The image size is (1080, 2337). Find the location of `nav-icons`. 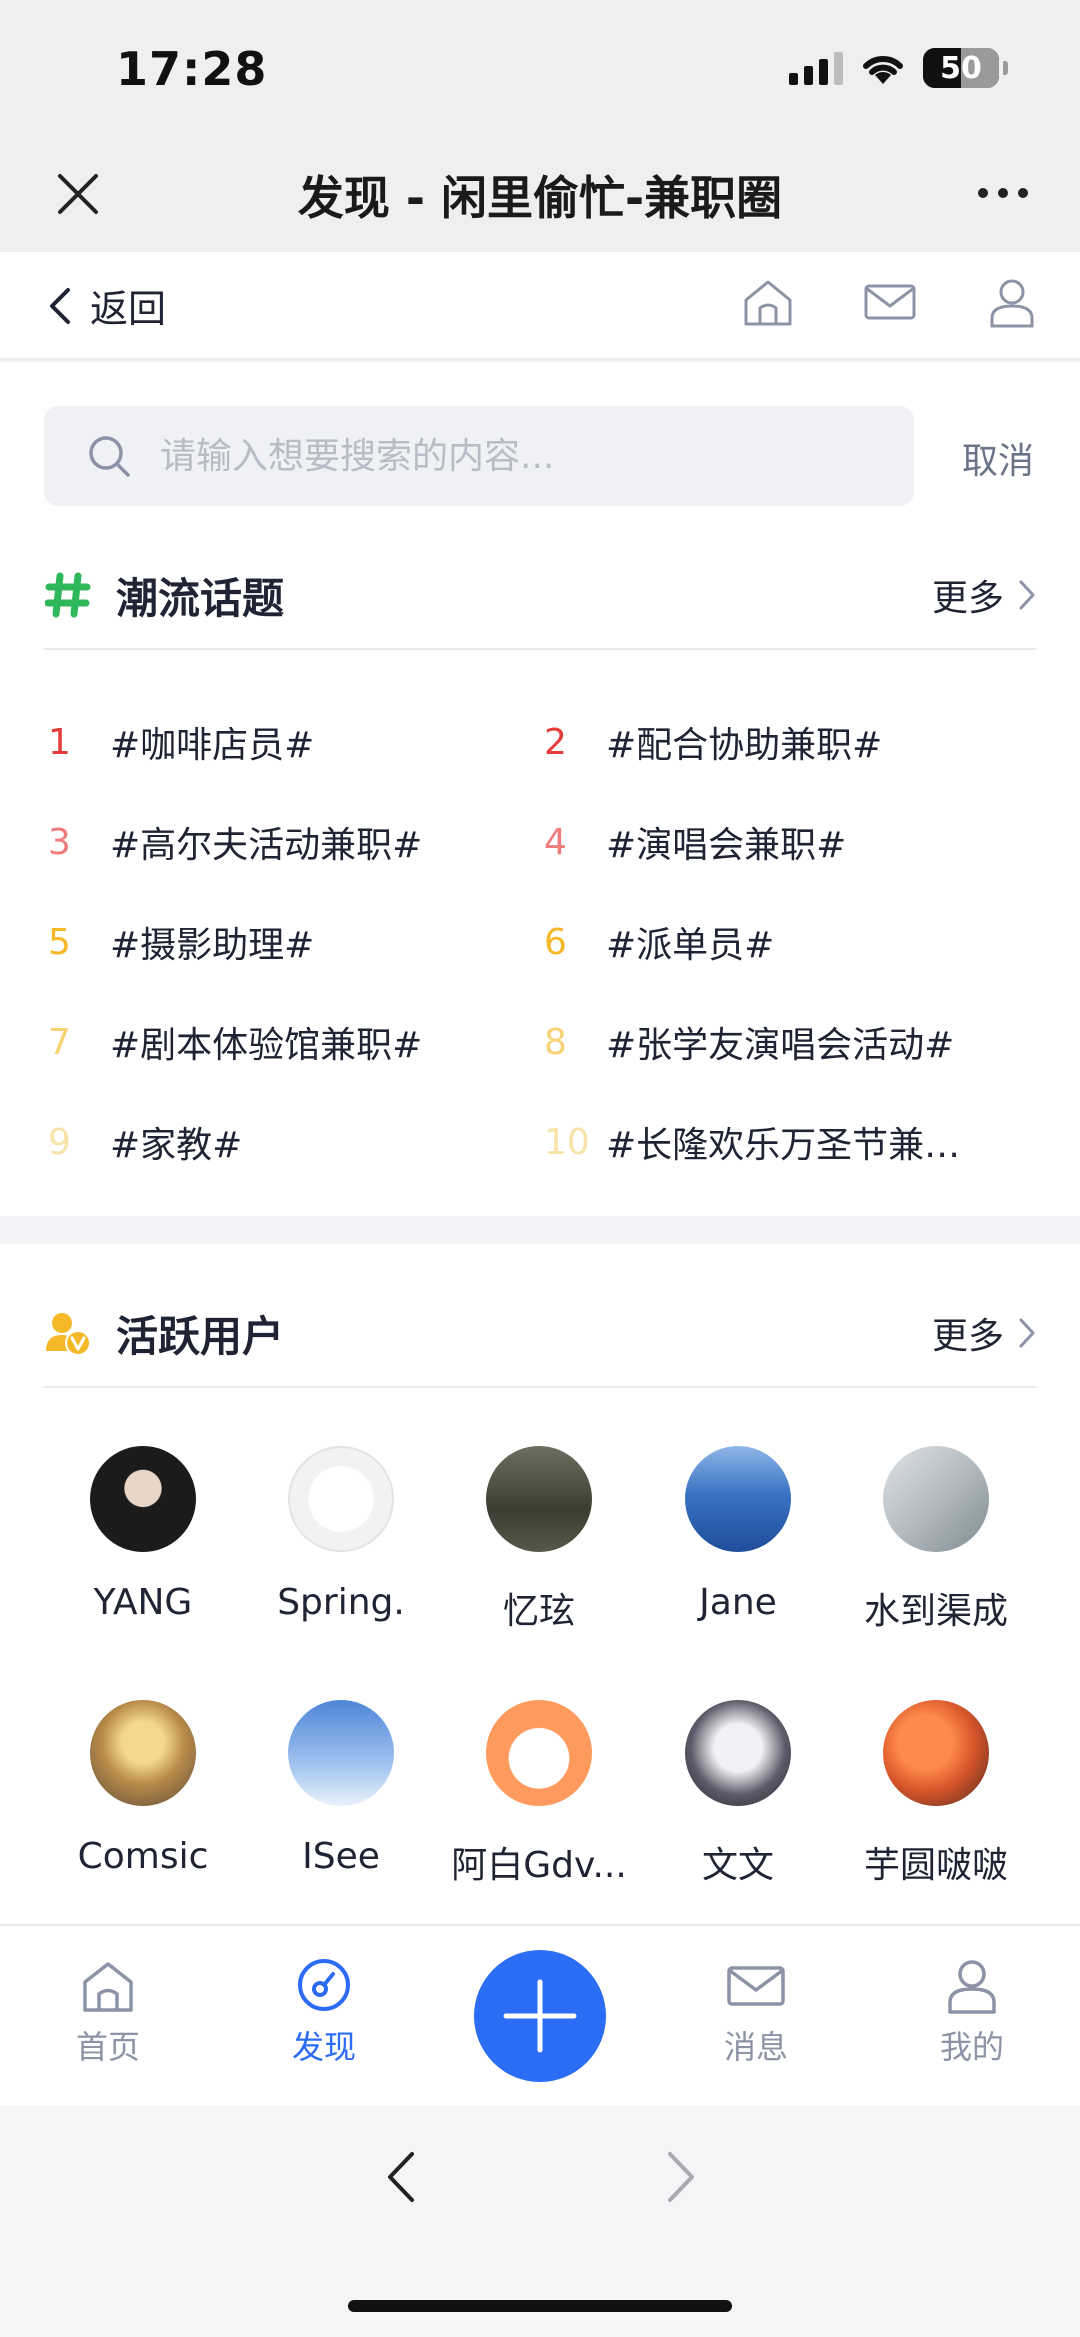

nav-icons is located at coordinates (890, 302).